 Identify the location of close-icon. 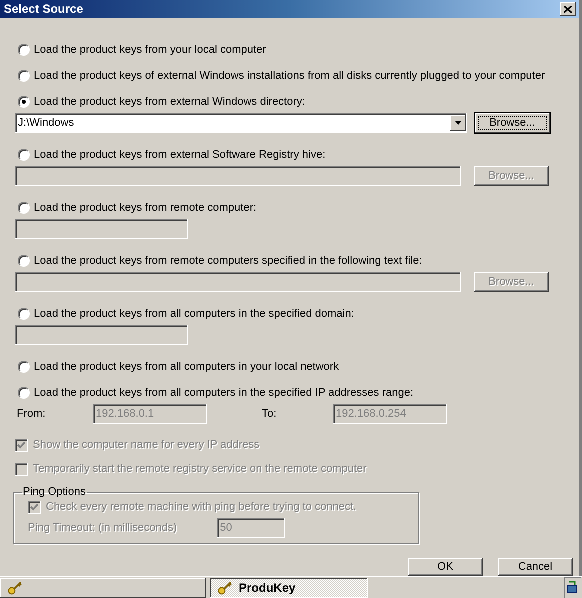
(568, 9).